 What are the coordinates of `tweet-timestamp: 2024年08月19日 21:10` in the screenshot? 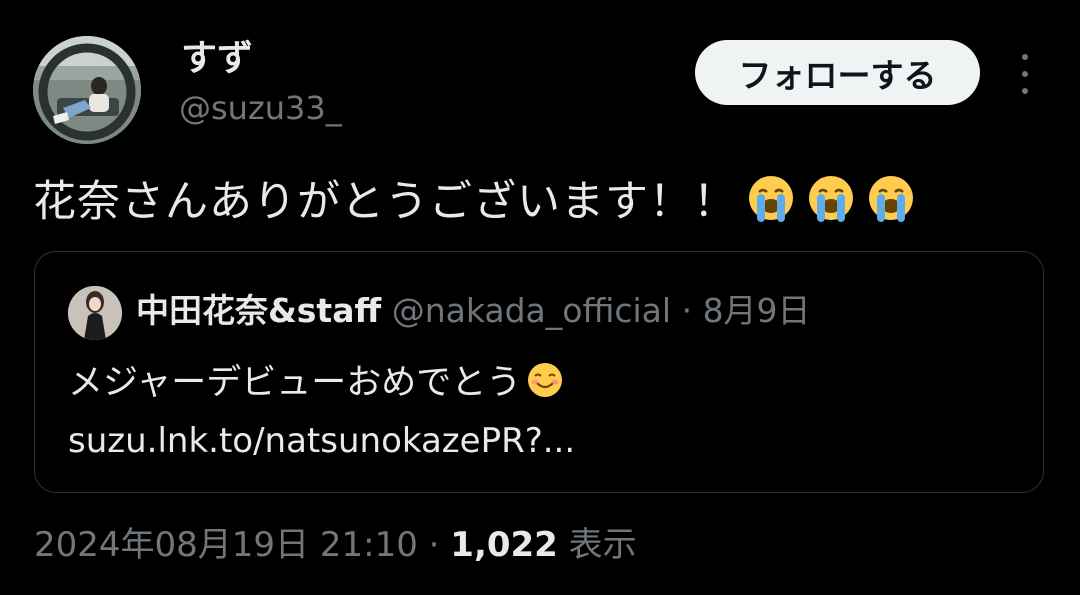 It's located at (226, 545).